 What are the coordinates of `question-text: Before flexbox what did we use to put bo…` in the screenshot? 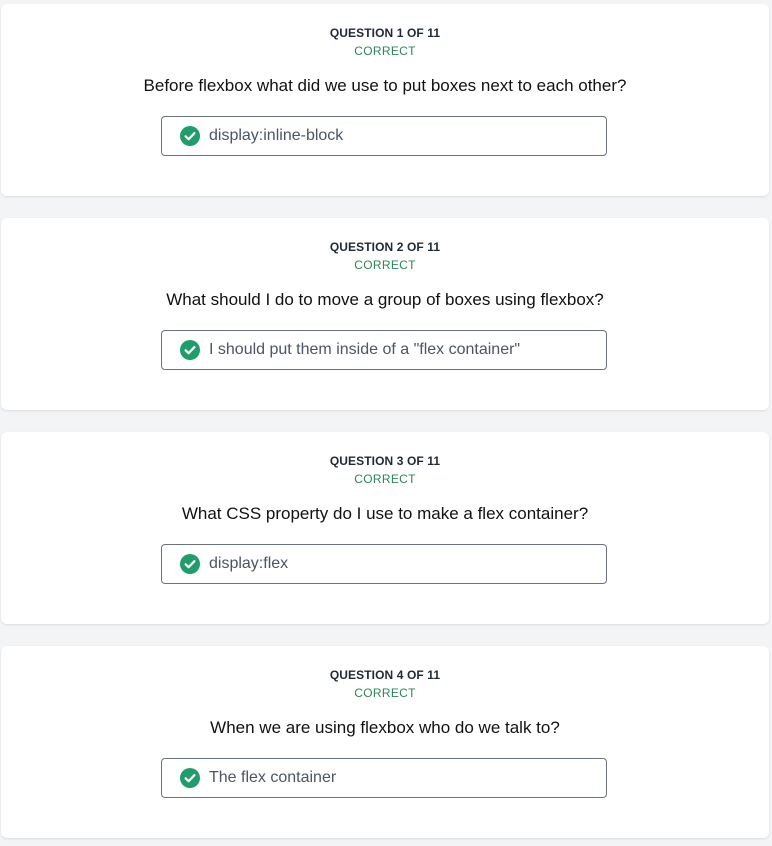 It's located at (385, 85).